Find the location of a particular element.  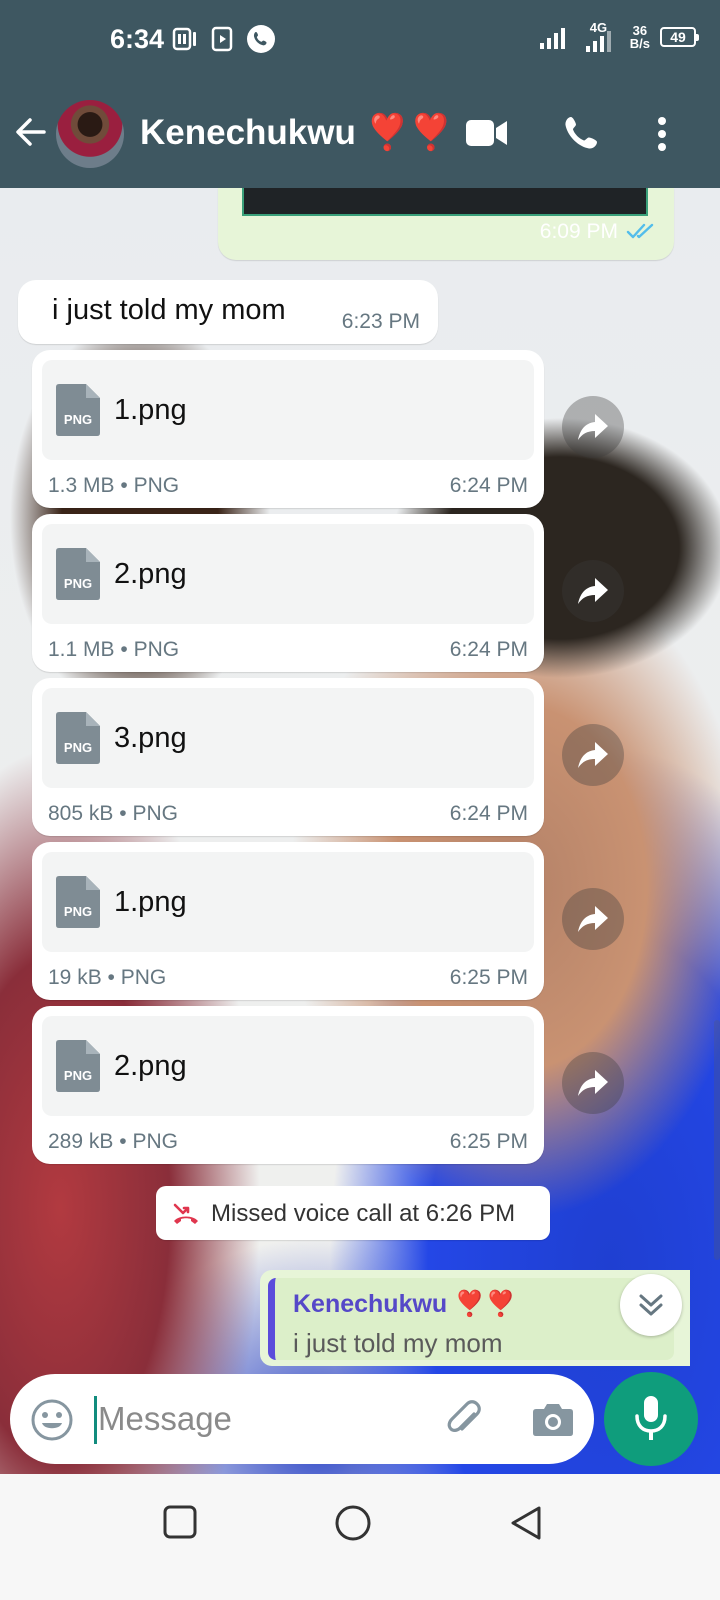

quoted-message: Kenechukwu ❣️❣️ i just told my mom is located at coordinates (471, 1319).